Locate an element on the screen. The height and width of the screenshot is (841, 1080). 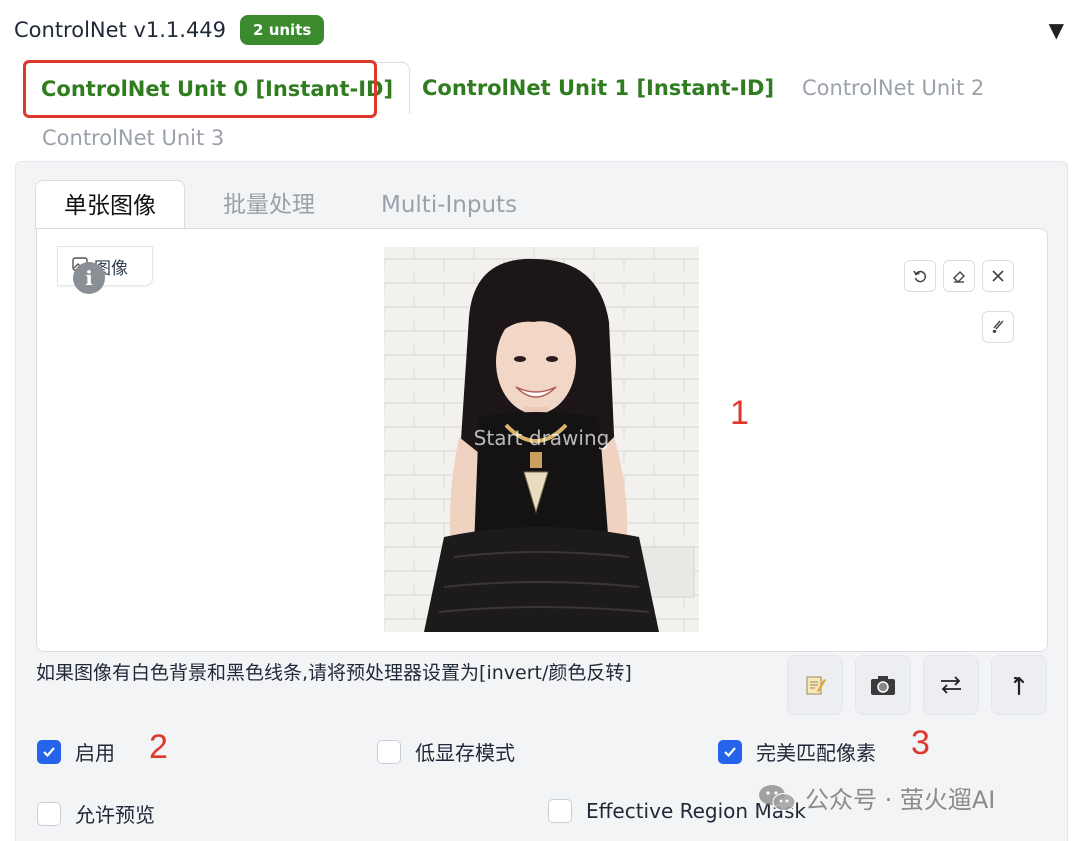
wechat-icon is located at coordinates (777, 798).